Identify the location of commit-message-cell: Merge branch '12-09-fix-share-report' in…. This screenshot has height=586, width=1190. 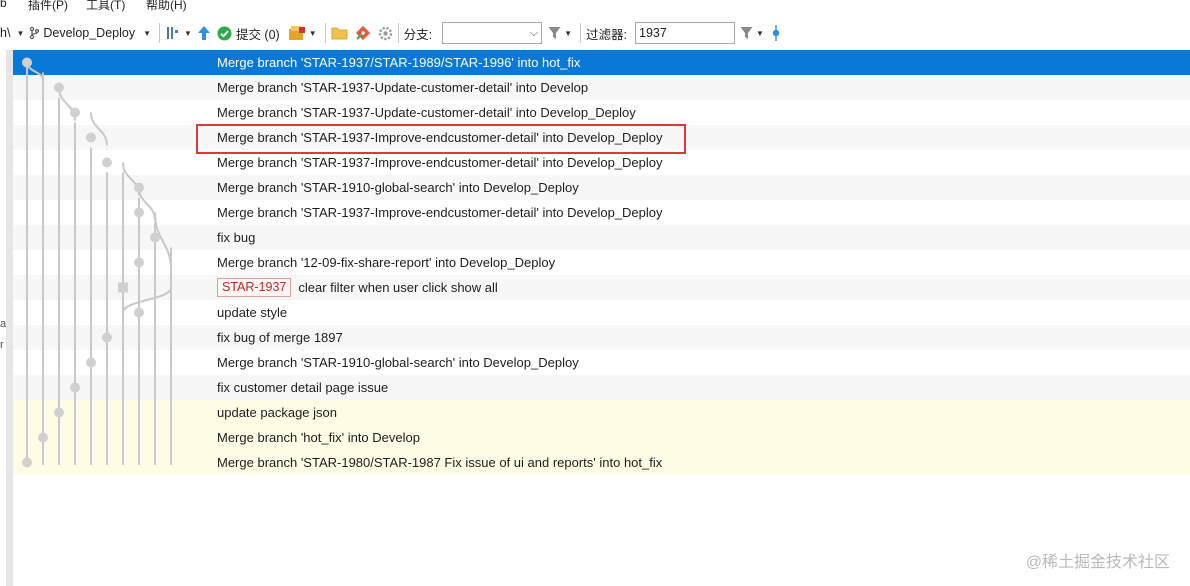
(386, 262).